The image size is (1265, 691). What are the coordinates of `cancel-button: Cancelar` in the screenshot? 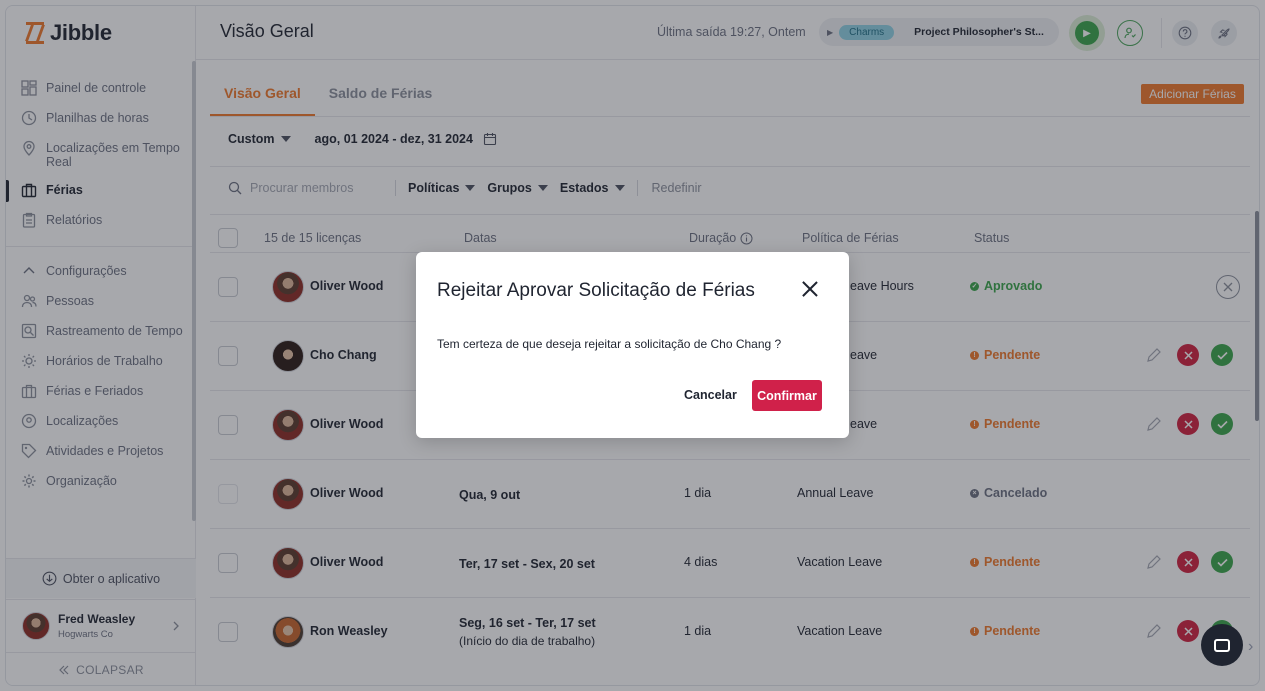 It's located at (710, 395).